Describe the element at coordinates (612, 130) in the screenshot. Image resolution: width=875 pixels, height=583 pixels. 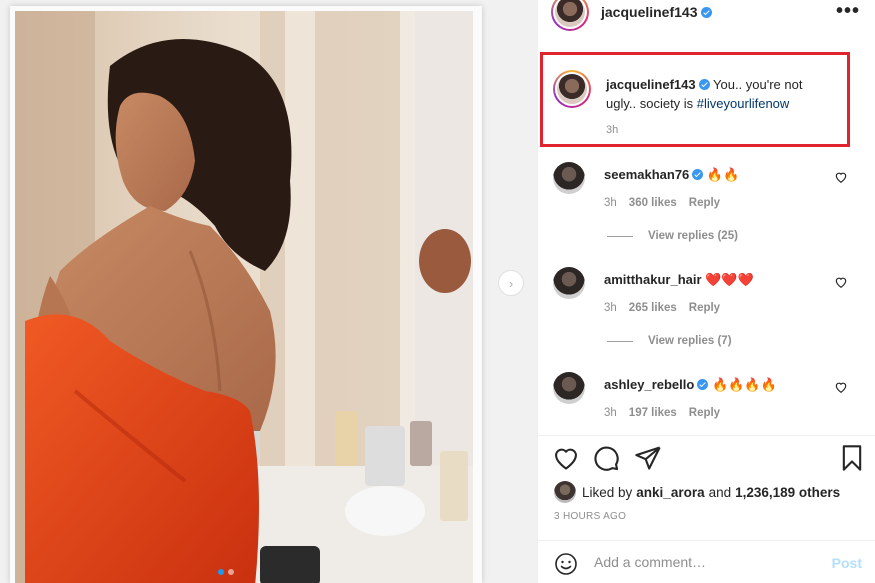
I see `caption-time: 3h` at that location.